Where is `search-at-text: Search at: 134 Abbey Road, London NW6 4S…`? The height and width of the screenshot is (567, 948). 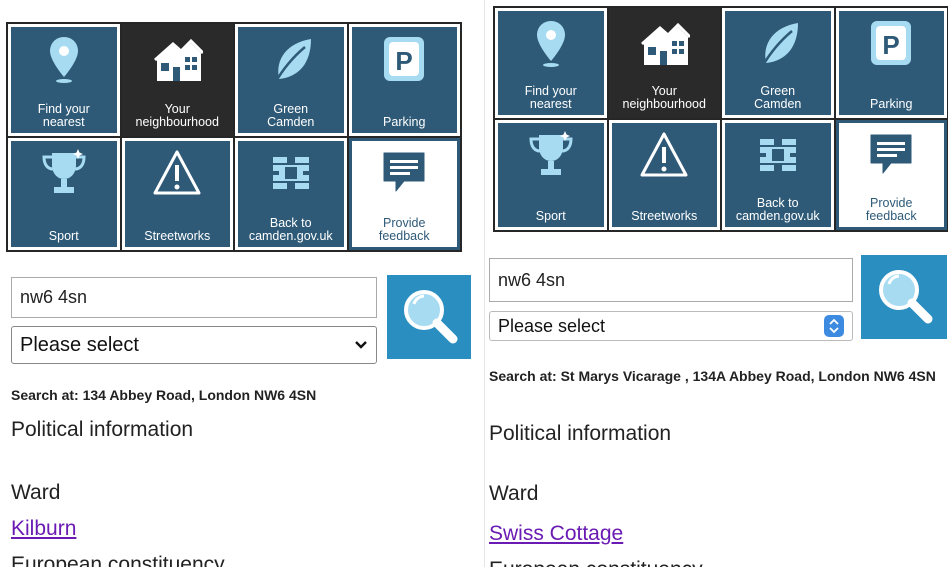
search-at-text: Search at: 134 Abbey Road, London NW6 4S… is located at coordinates (164, 395).